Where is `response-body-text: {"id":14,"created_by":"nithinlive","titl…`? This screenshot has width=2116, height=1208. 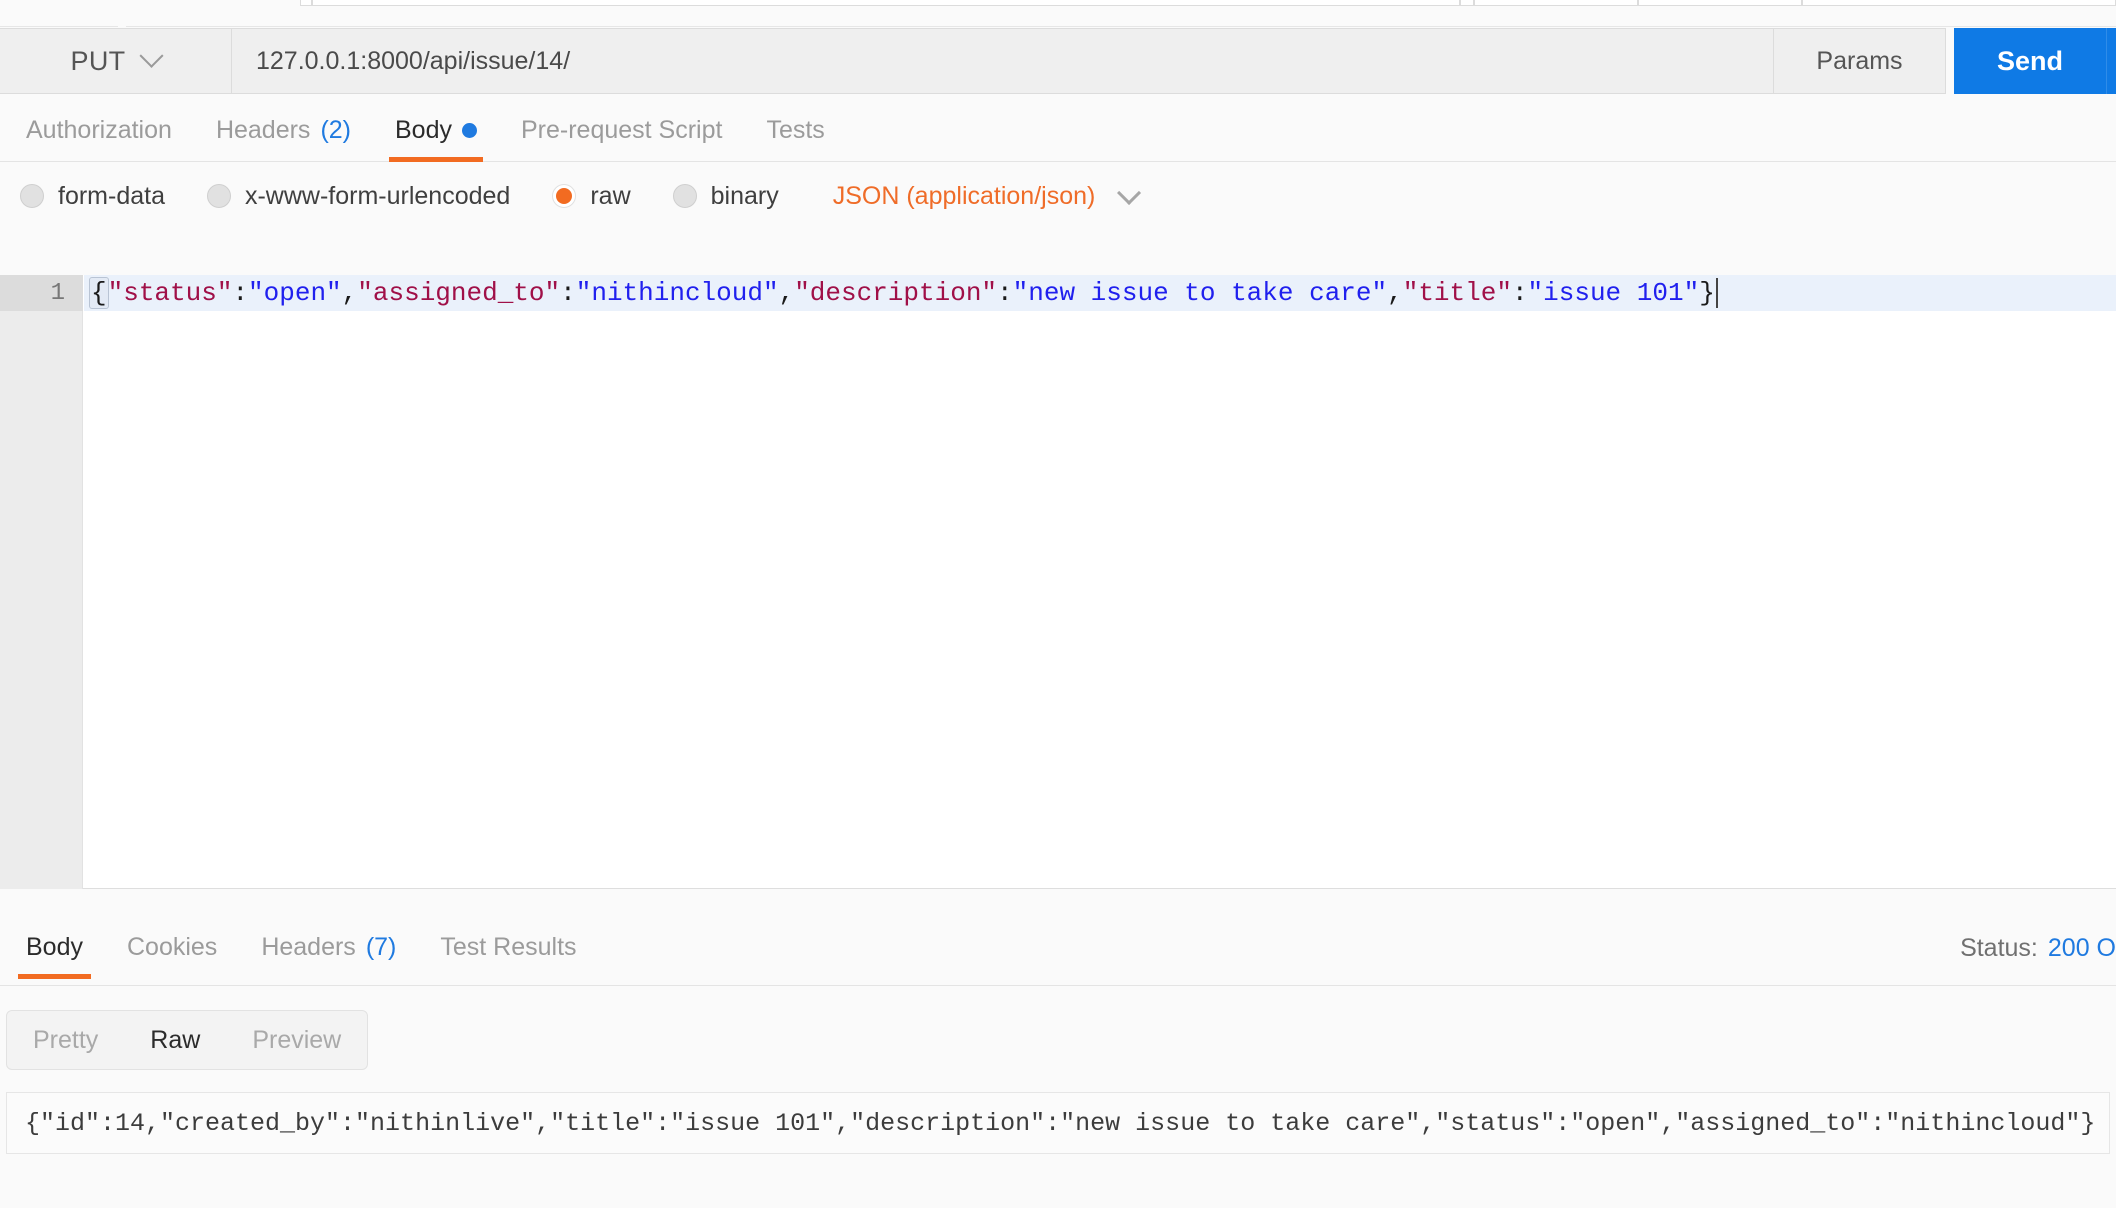 response-body-text: {"id":14,"created_by":"nithinlive","titl… is located at coordinates (1058, 1123).